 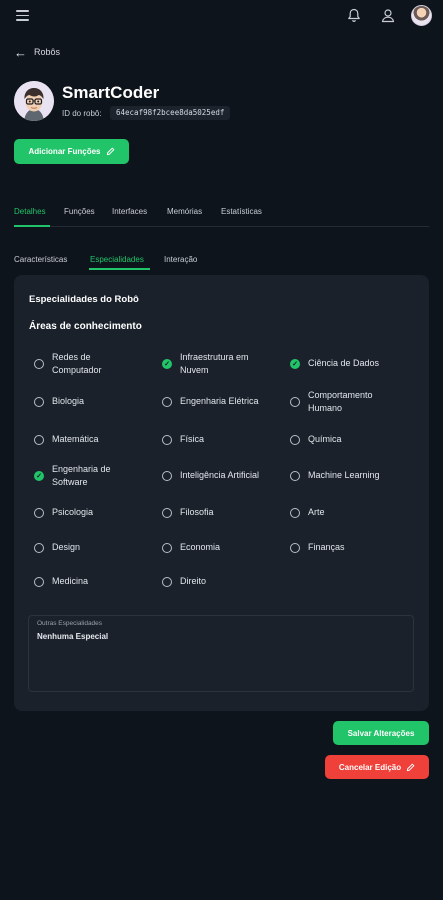 What do you see at coordinates (73, 512) in the screenshot?
I see `specialty-option-label: Psicologia` at bounding box center [73, 512].